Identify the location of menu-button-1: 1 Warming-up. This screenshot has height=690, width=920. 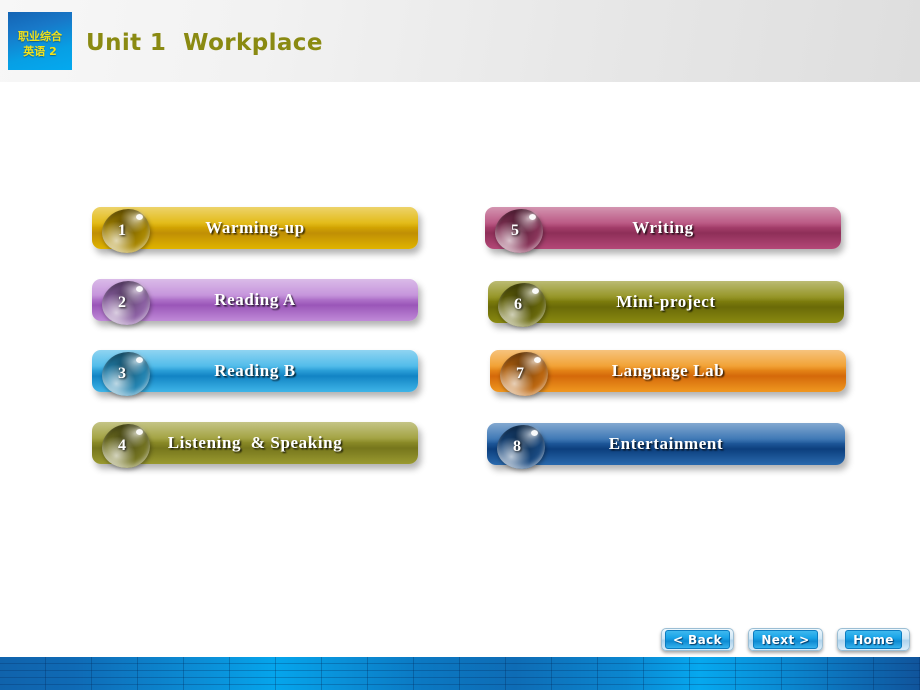
(255, 230).